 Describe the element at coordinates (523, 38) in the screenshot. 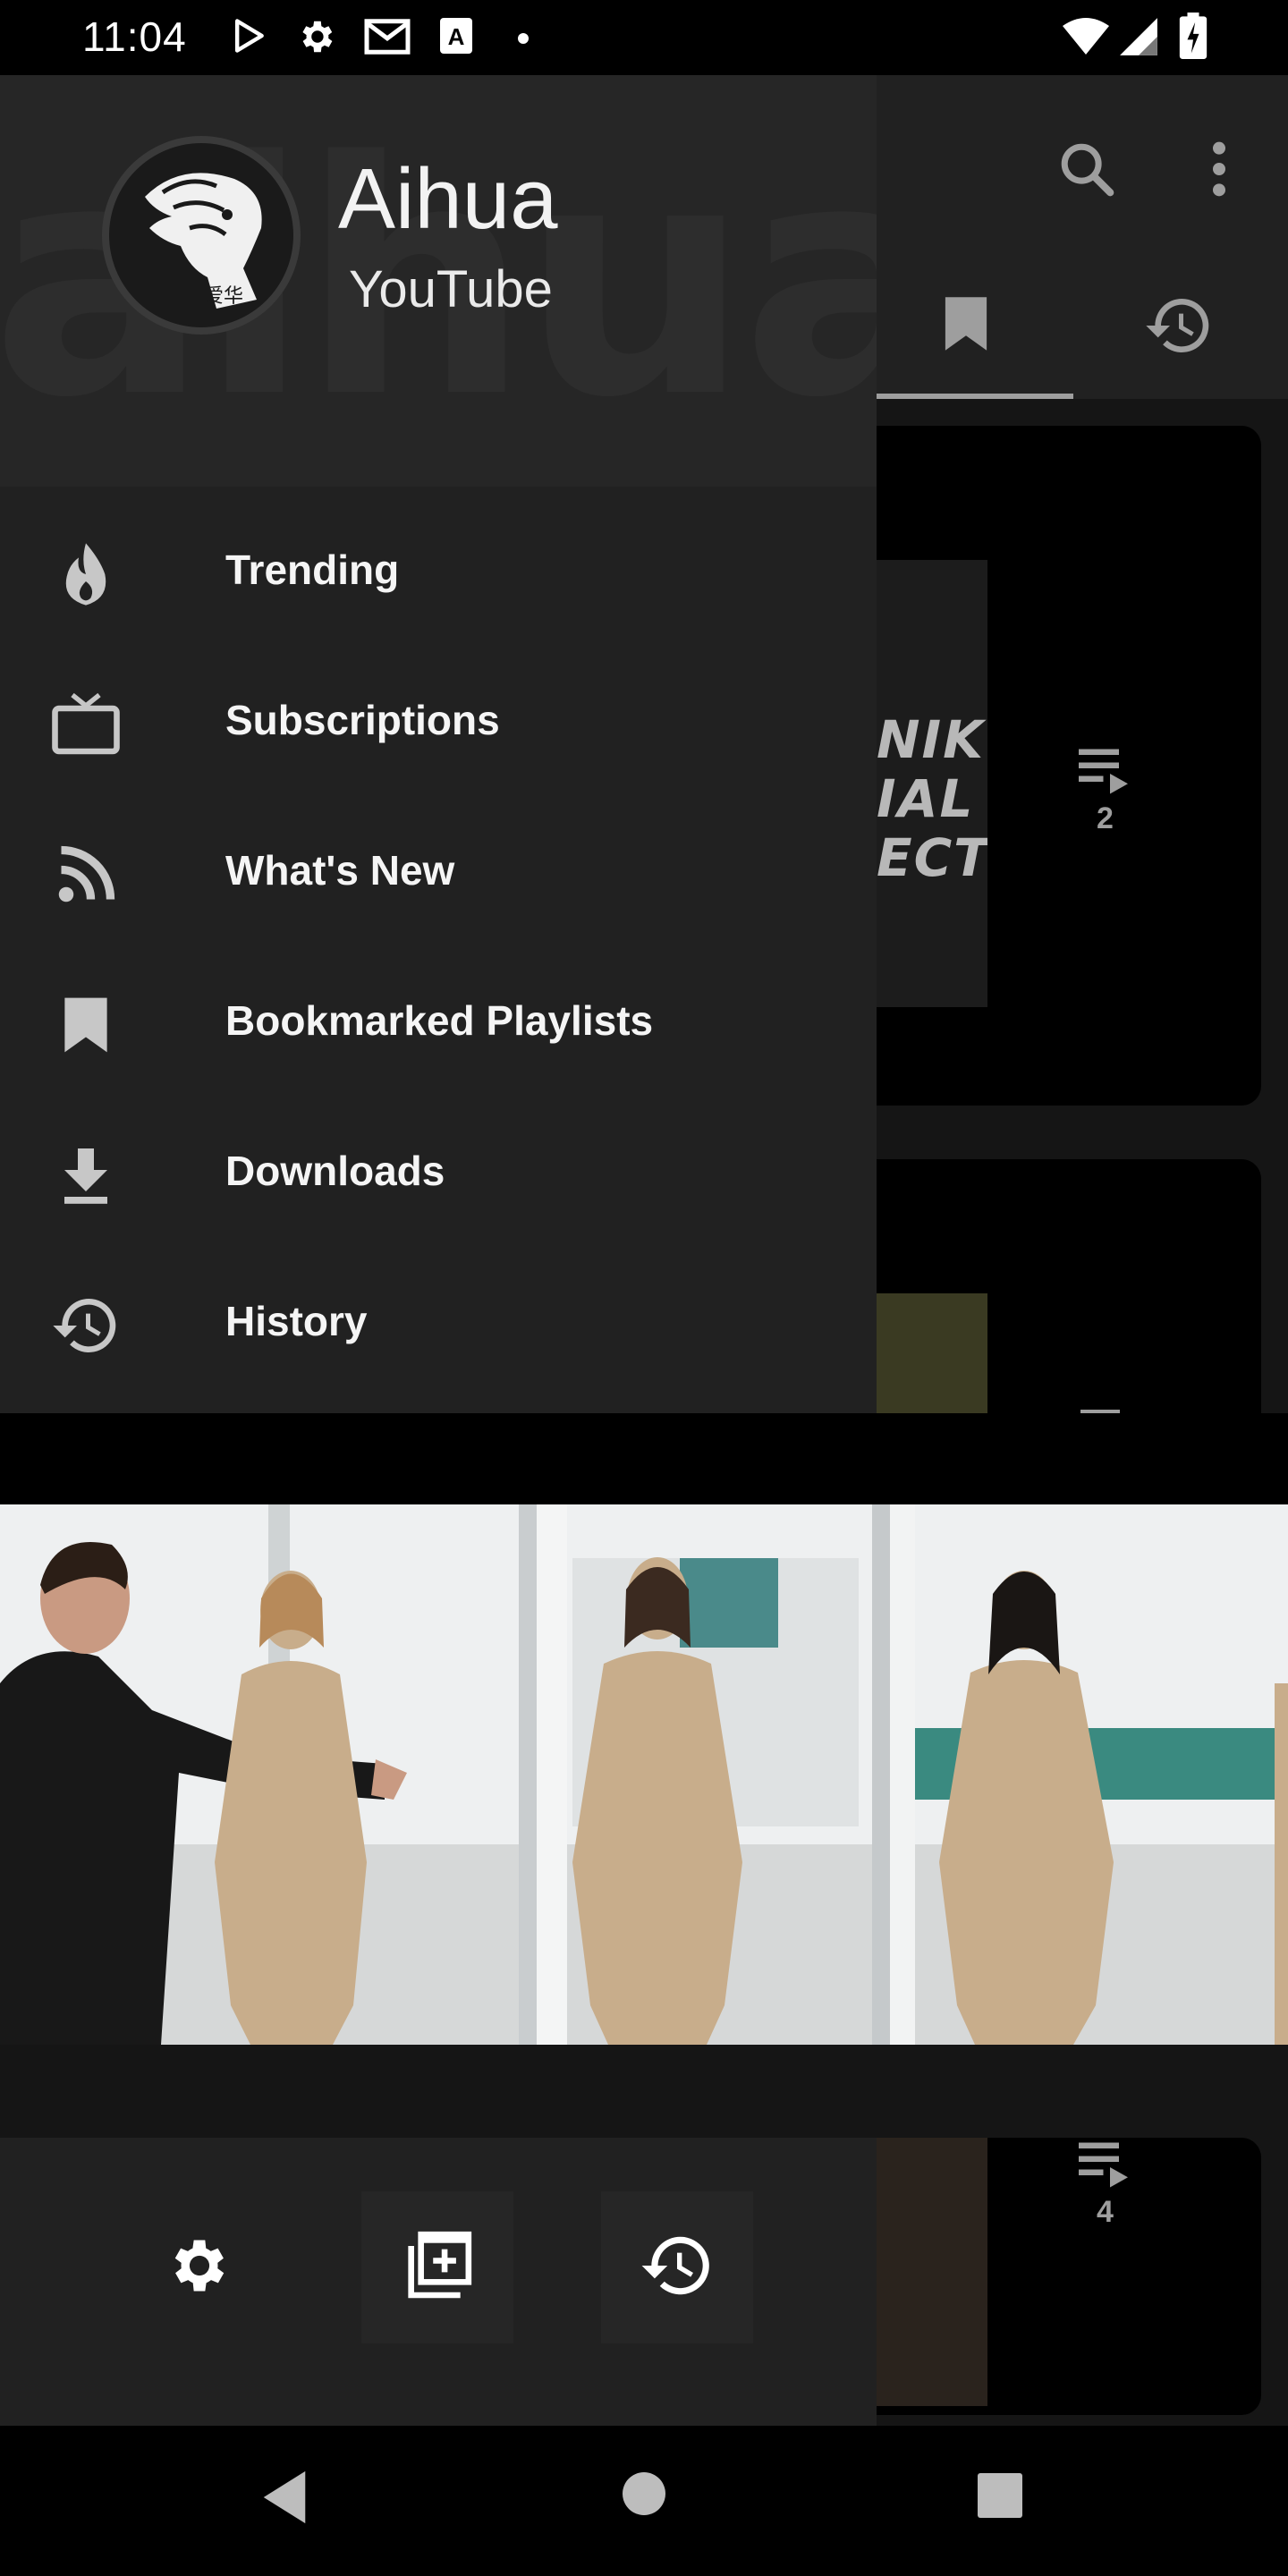

I see `dot-icon` at that location.